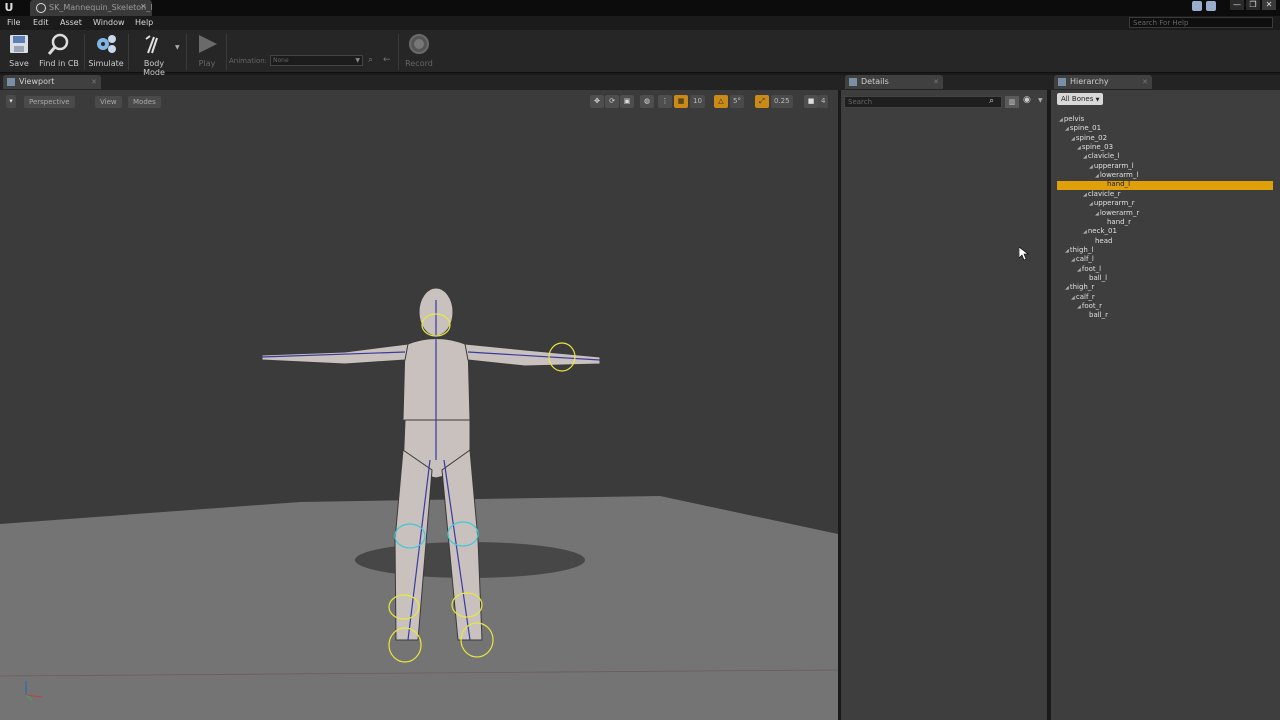 The height and width of the screenshot is (720, 1280). Describe the element at coordinates (1071, 119) in the screenshot. I see `bone-row-pelvis: ◢pelvis` at that location.